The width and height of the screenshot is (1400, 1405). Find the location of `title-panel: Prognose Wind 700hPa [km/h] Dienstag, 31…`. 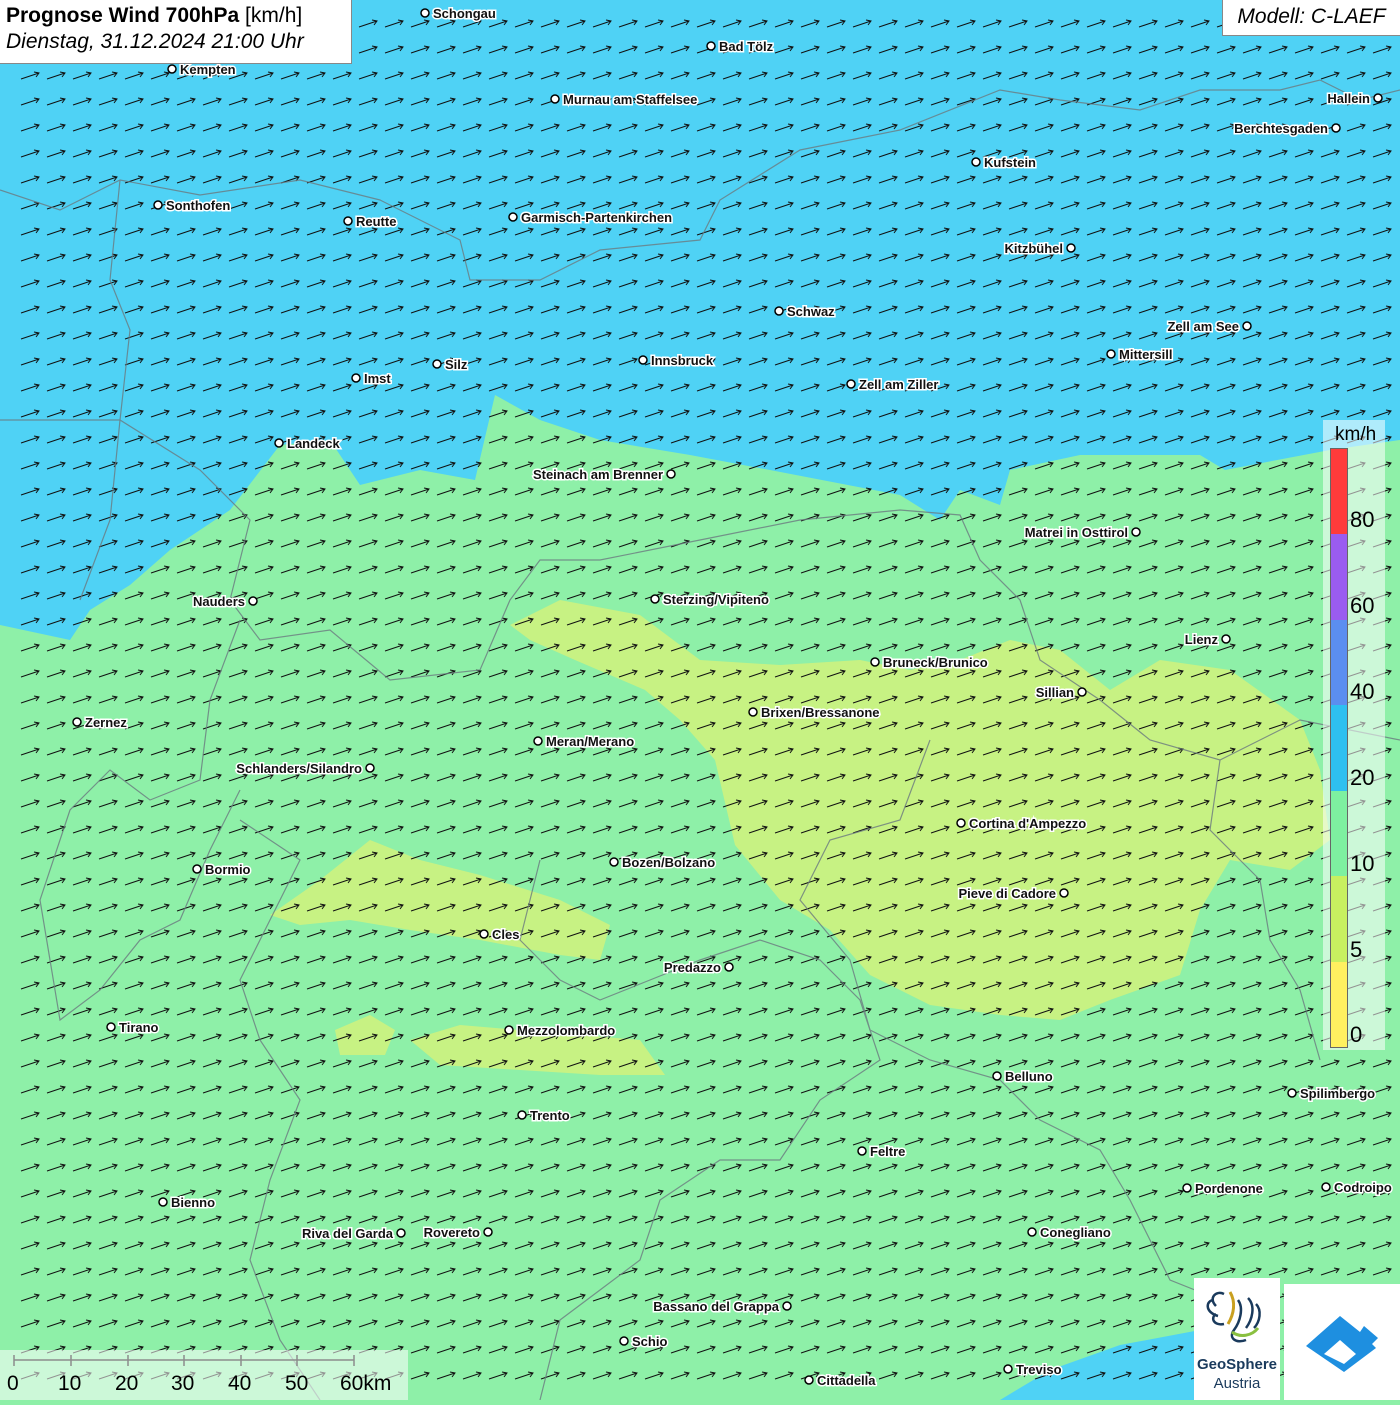

title-panel: Prognose Wind 700hPa [km/h] Dienstag, 31… is located at coordinates (176, 32).